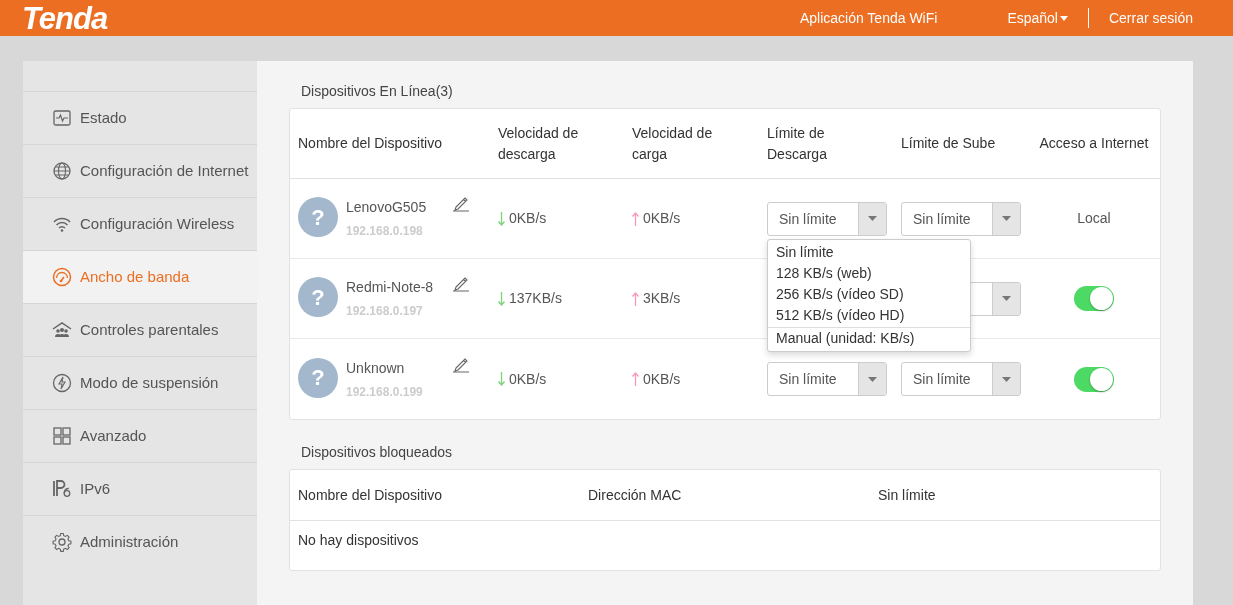 This screenshot has width=1233, height=605. Describe the element at coordinates (797, 143) in the screenshot. I see `column-header: Límite de Descarga` at that location.